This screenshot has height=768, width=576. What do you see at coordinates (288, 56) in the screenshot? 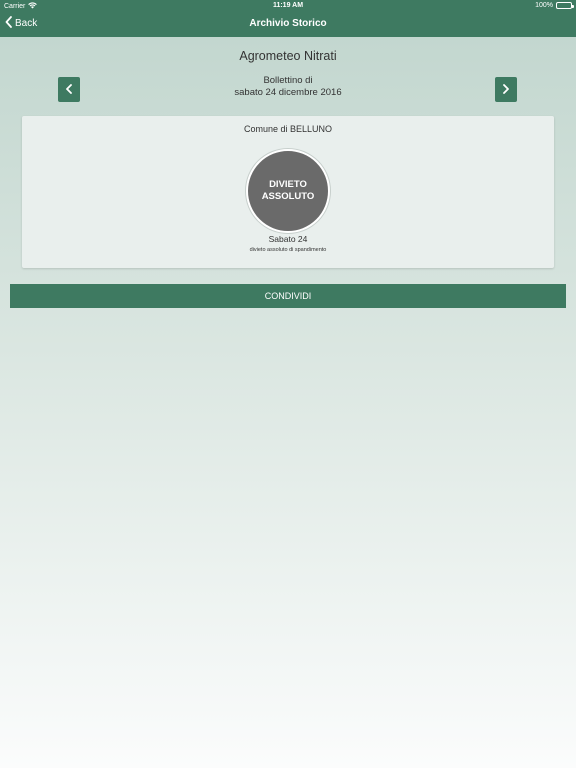
I see `page-title: Agrometeo Nitrati` at bounding box center [288, 56].